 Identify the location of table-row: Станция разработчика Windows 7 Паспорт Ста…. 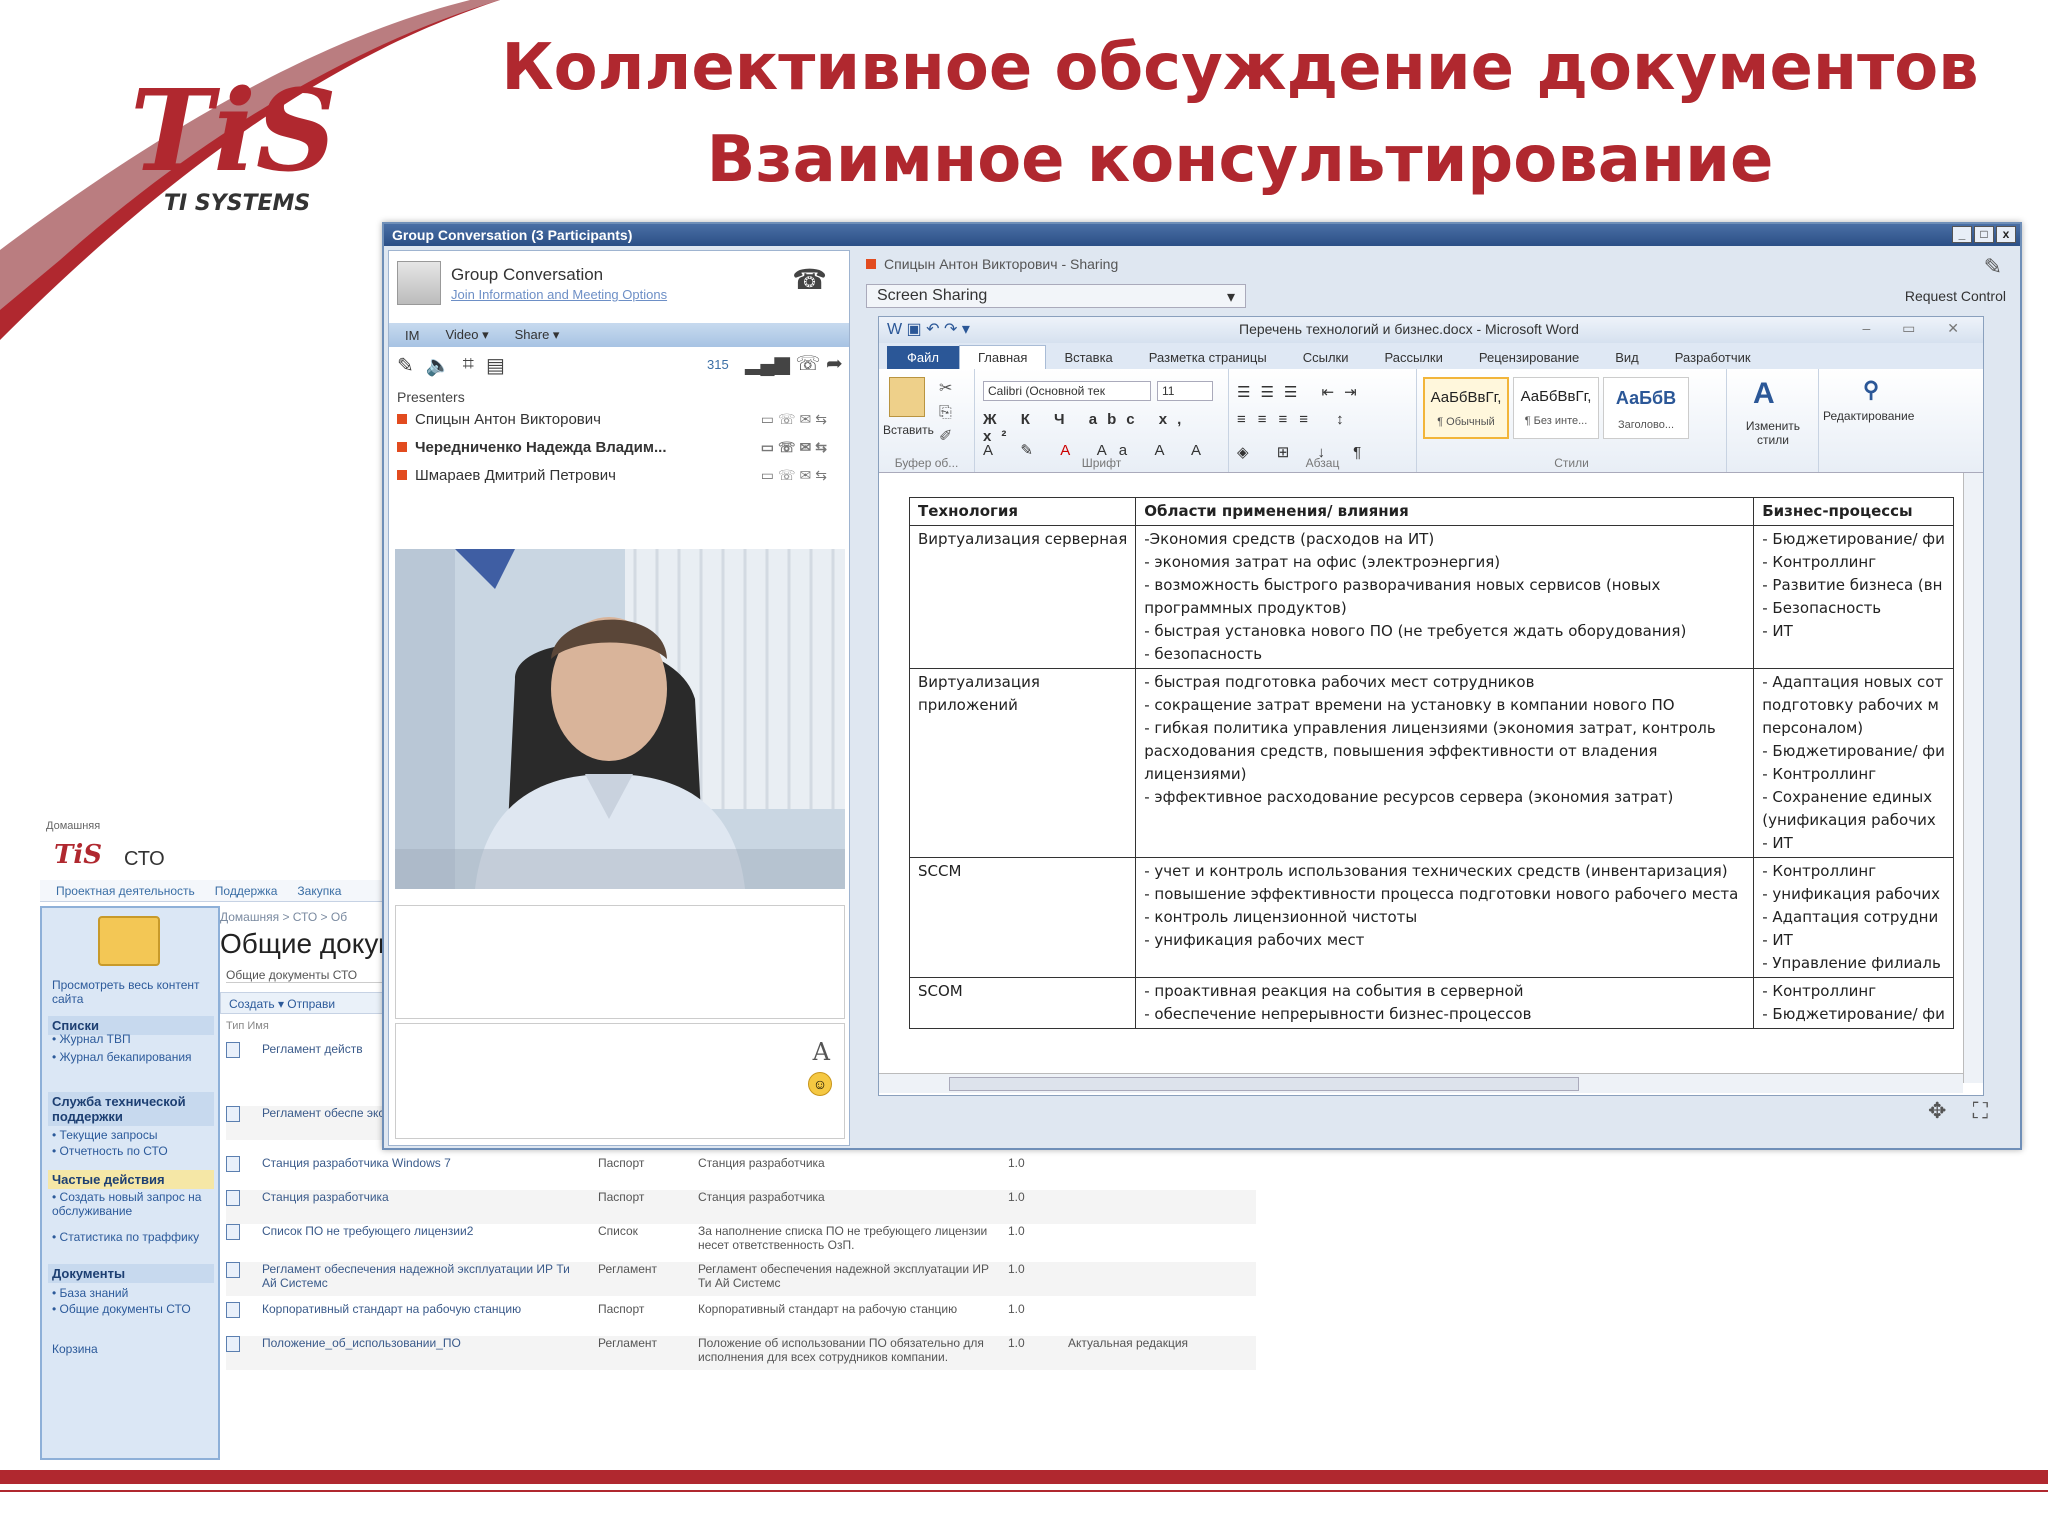
(741, 1173).